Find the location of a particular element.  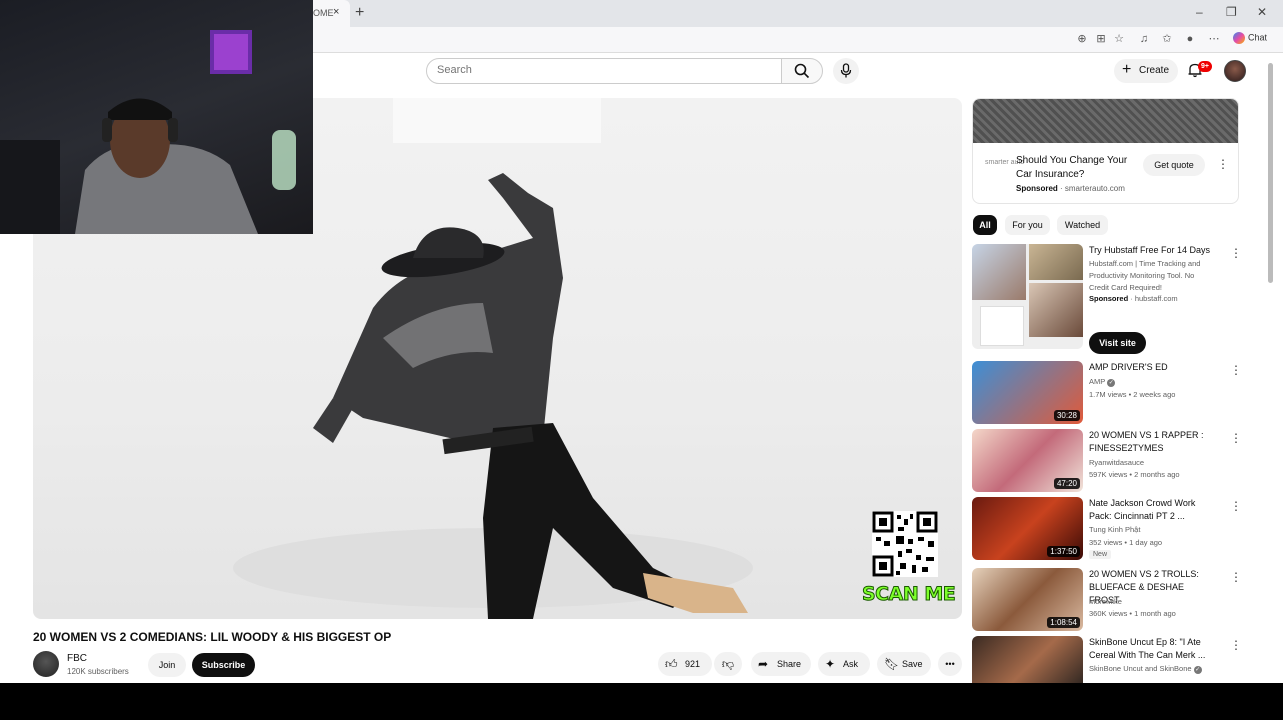

join-button: Join is located at coordinates (167, 665).